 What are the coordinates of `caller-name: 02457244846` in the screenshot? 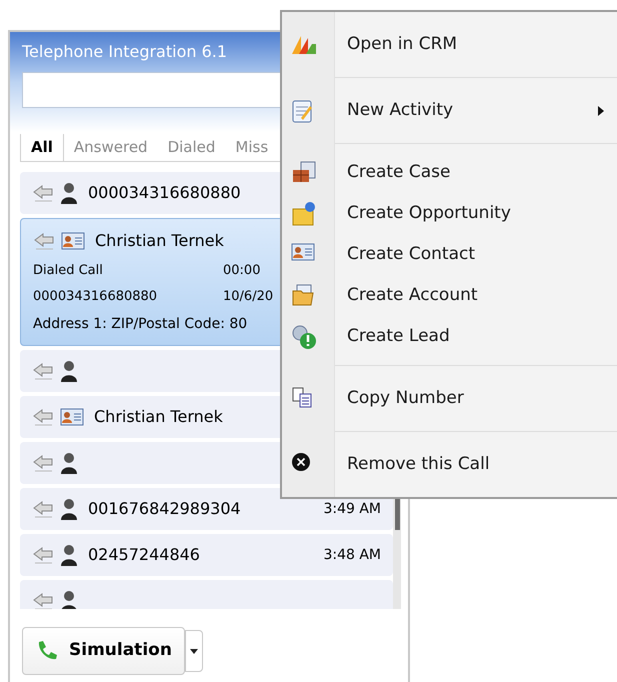 It's located at (144, 555).